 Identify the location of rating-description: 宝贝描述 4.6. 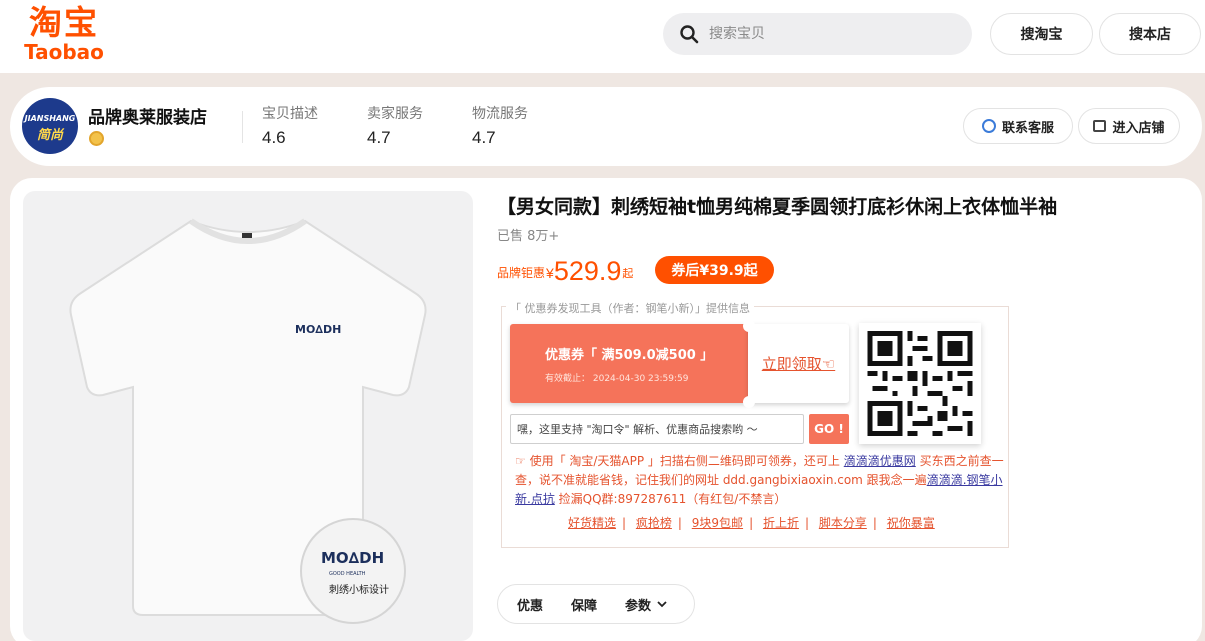
(290, 125).